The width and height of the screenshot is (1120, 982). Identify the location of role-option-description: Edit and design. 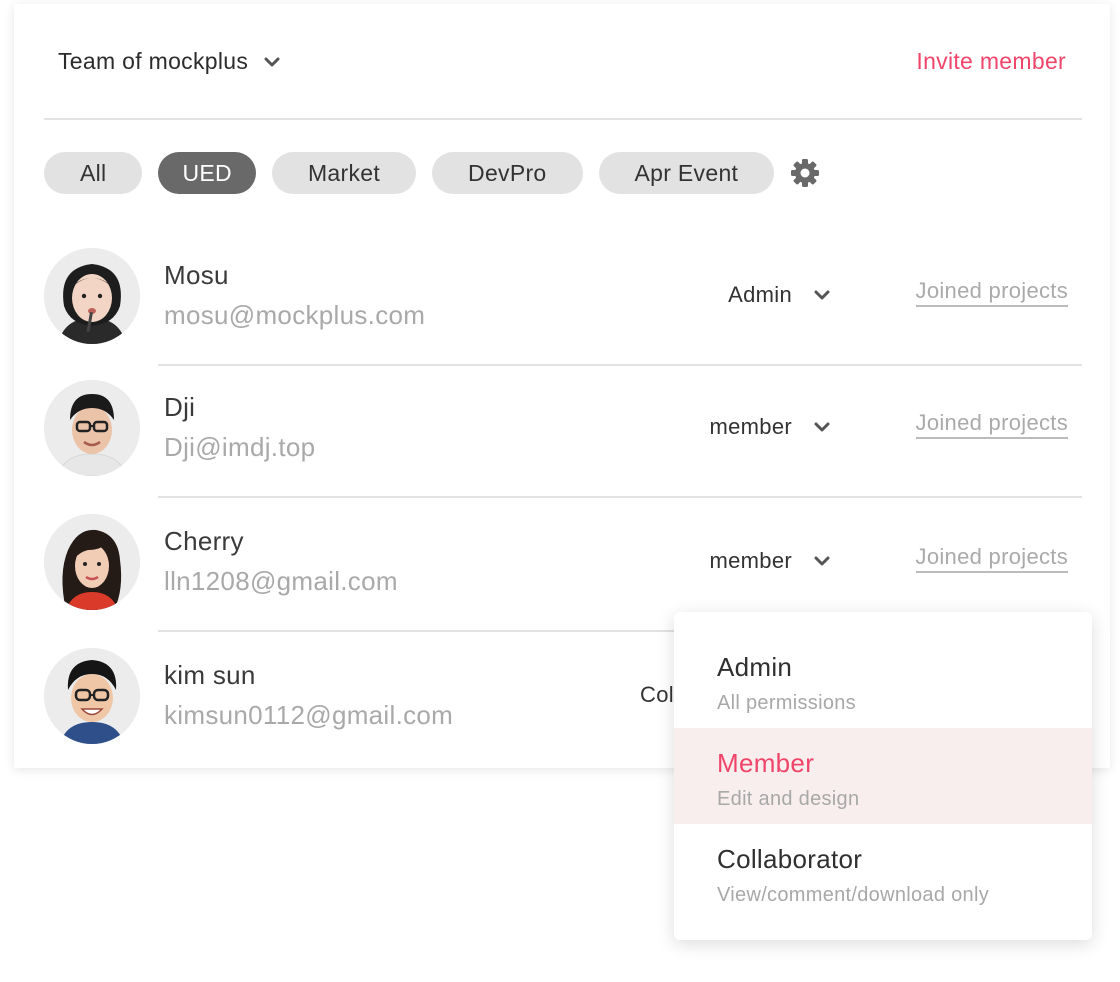
(788, 799).